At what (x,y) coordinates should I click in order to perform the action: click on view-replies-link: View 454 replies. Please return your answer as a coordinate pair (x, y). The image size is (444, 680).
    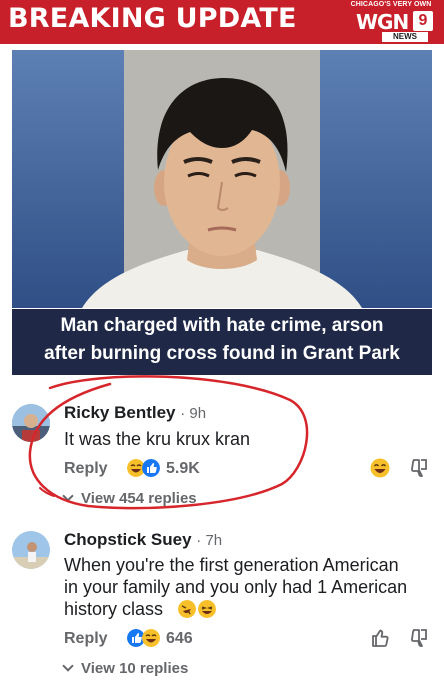
    Looking at the image, I should click on (129, 498).